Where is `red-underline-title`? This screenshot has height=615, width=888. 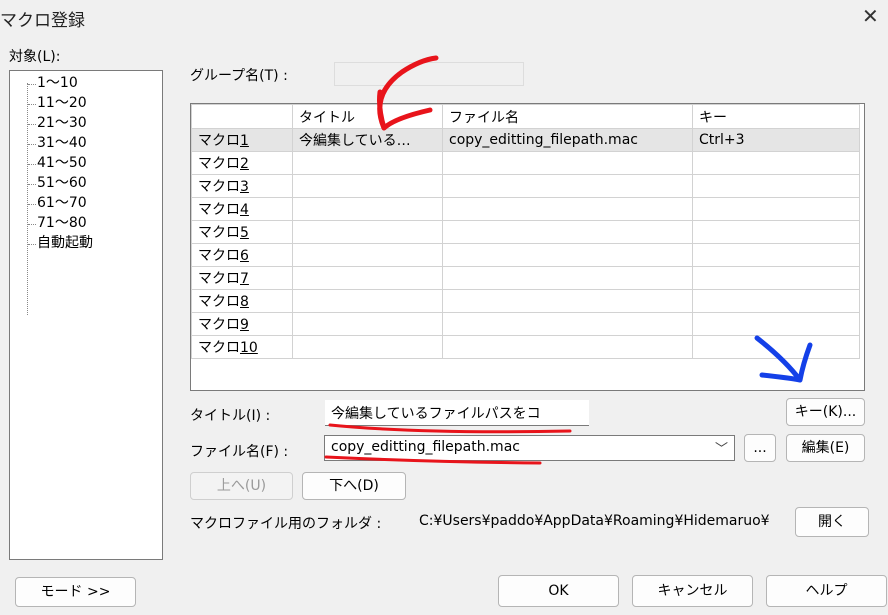
red-underline-title is located at coordinates (450, 428).